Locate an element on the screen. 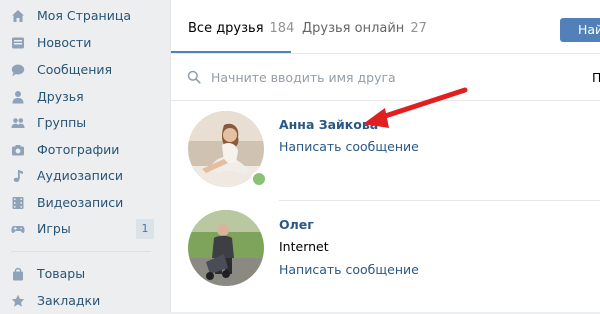 Image resolution: width=600 pixels, height=314 pixels. sidebar-item-friends: Друзья is located at coordinates (80, 97).